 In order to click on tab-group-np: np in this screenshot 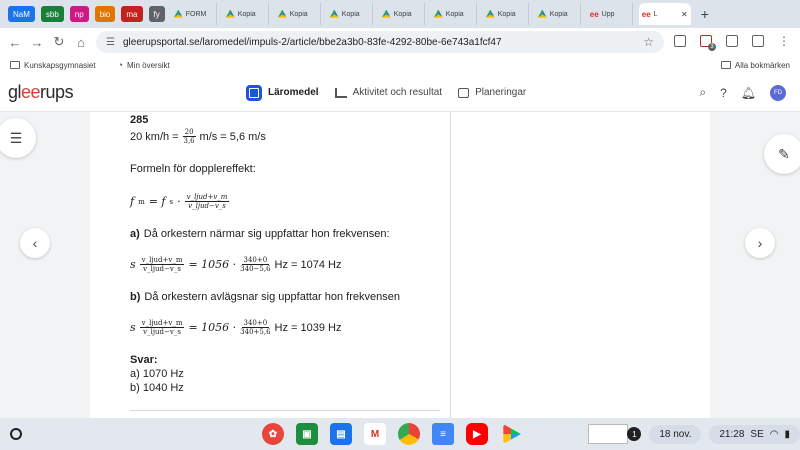, I will do `click(79, 14)`.